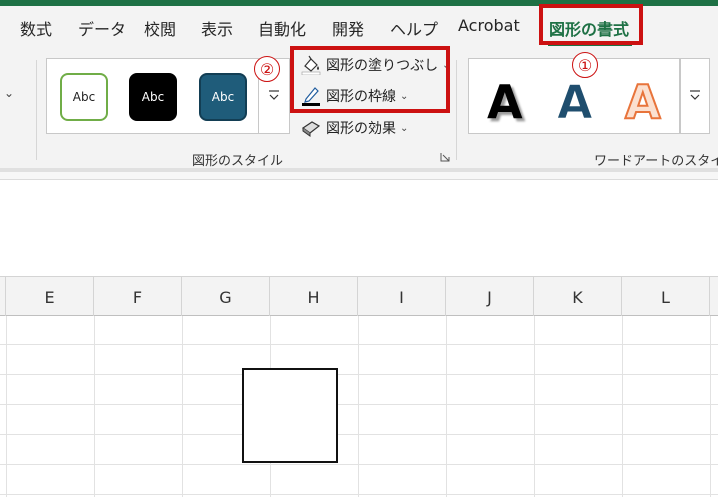  I want to click on highlight-box-shape-format-tab, so click(591, 24).